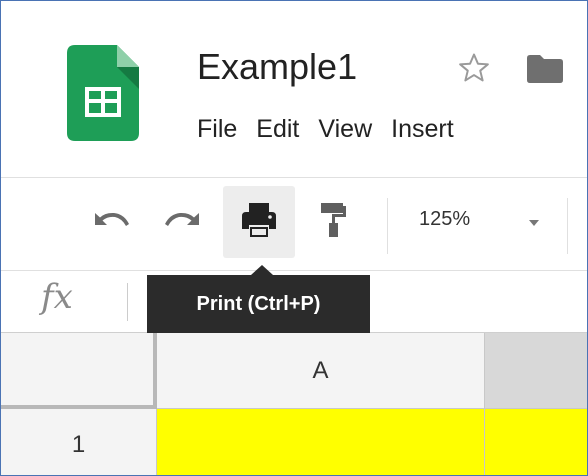 The image size is (588, 476). I want to click on column-header-b, so click(536, 371).